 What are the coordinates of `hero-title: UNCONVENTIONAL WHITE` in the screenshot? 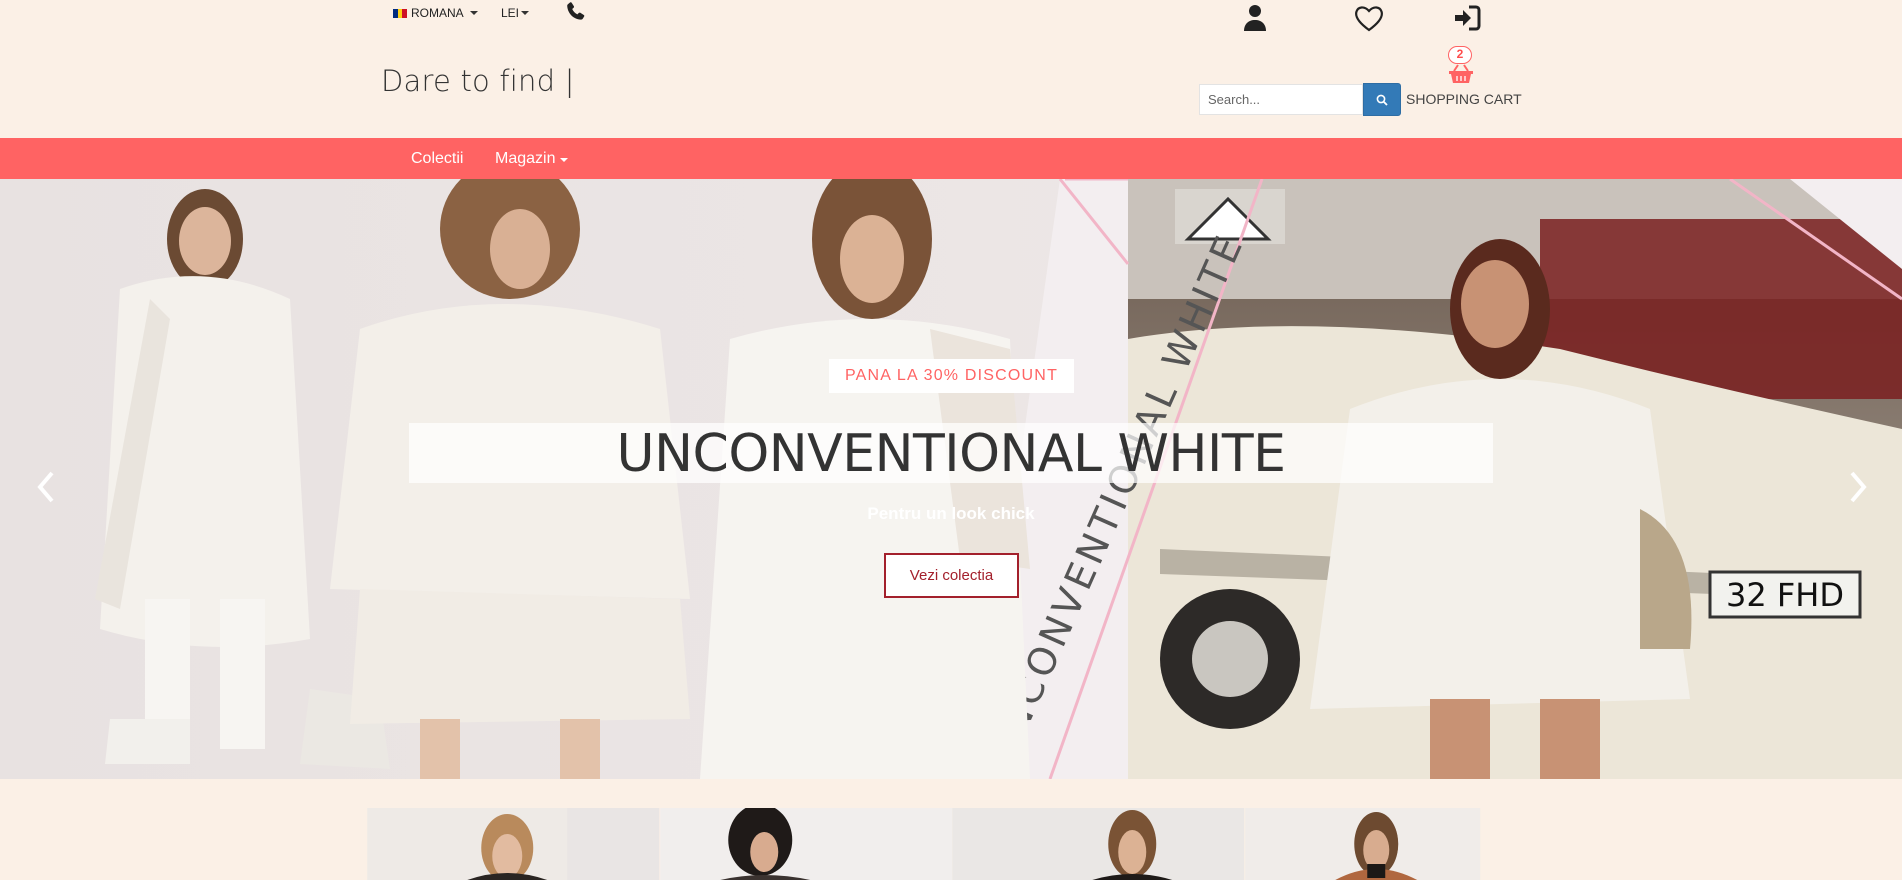 It's located at (951, 454).